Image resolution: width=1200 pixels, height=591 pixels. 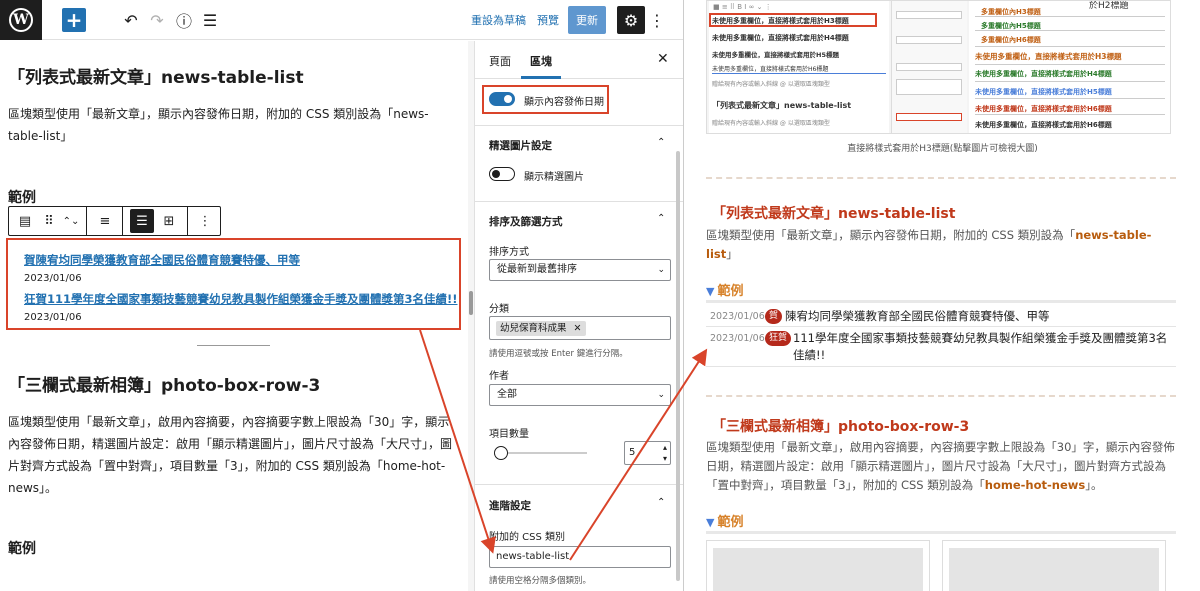 I want to click on news-date: 2023/01/06, so click(x=737, y=338).